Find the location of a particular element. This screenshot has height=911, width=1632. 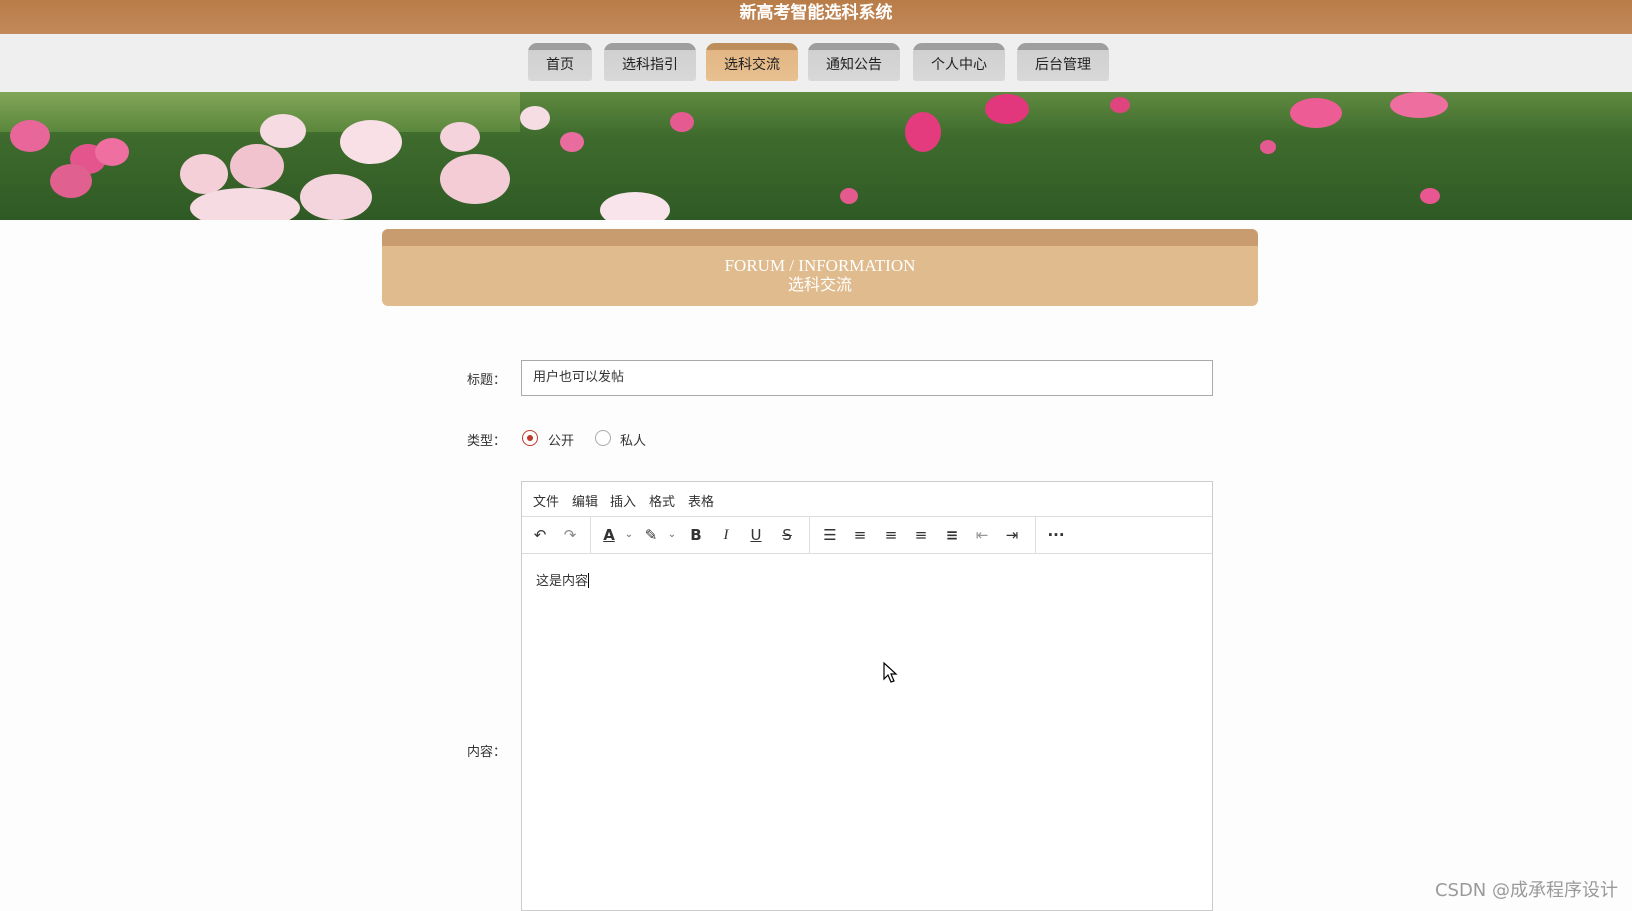

radio-public-label: 公开 is located at coordinates (561, 439).